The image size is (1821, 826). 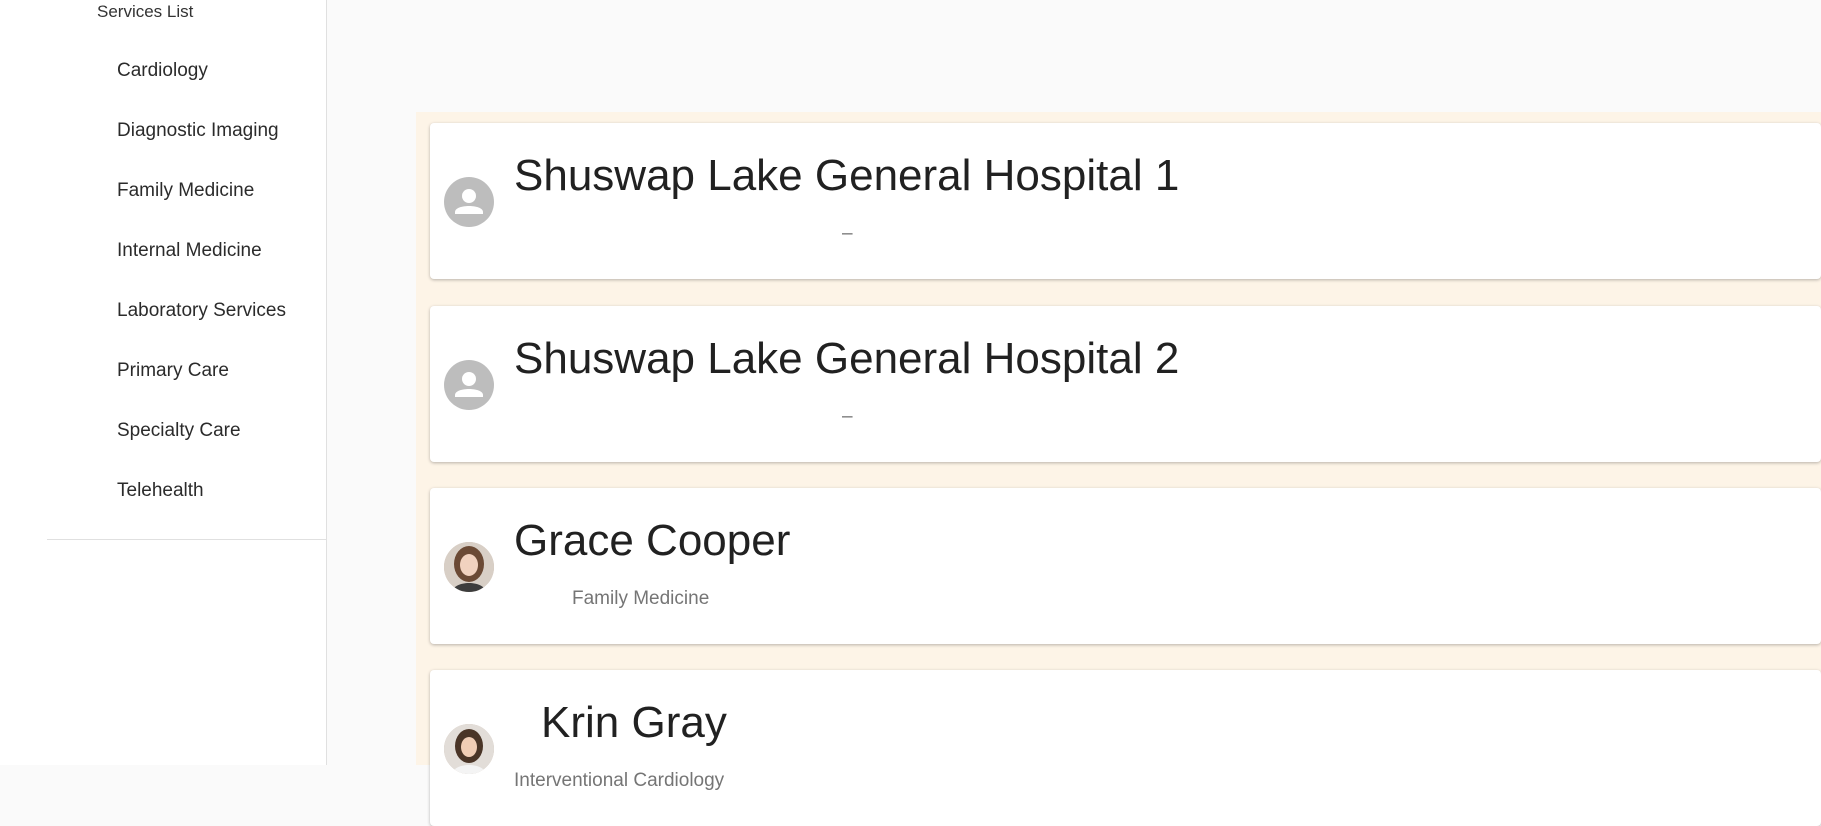 What do you see at coordinates (163, 311) in the screenshot?
I see `sidebar-item-laboratory-services: Laboratory Services` at bounding box center [163, 311].